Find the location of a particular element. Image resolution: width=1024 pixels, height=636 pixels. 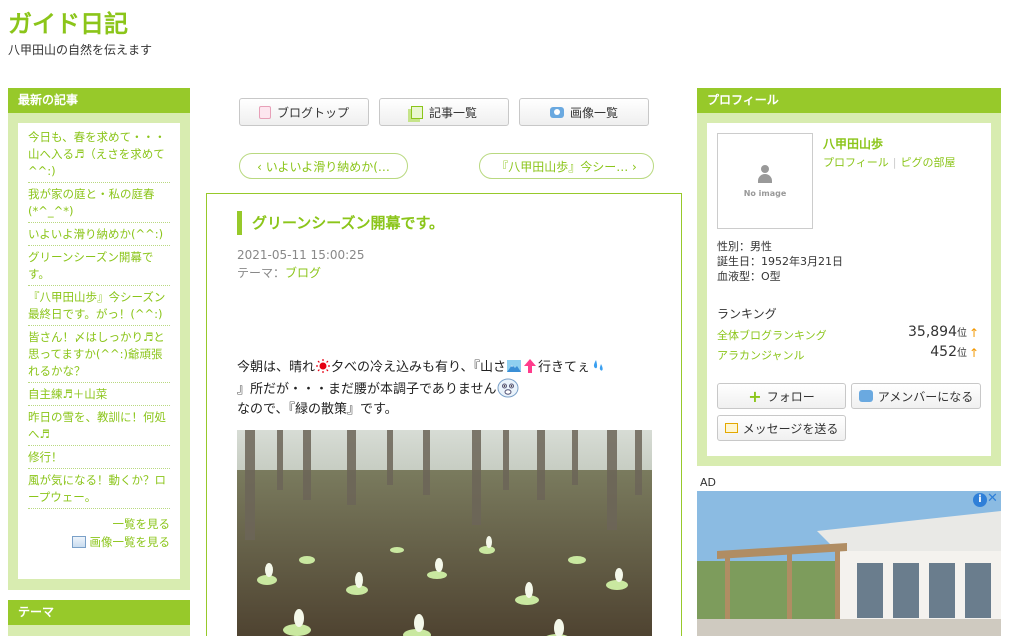

theme-box: テーマ is located at coordinates (99, 618).